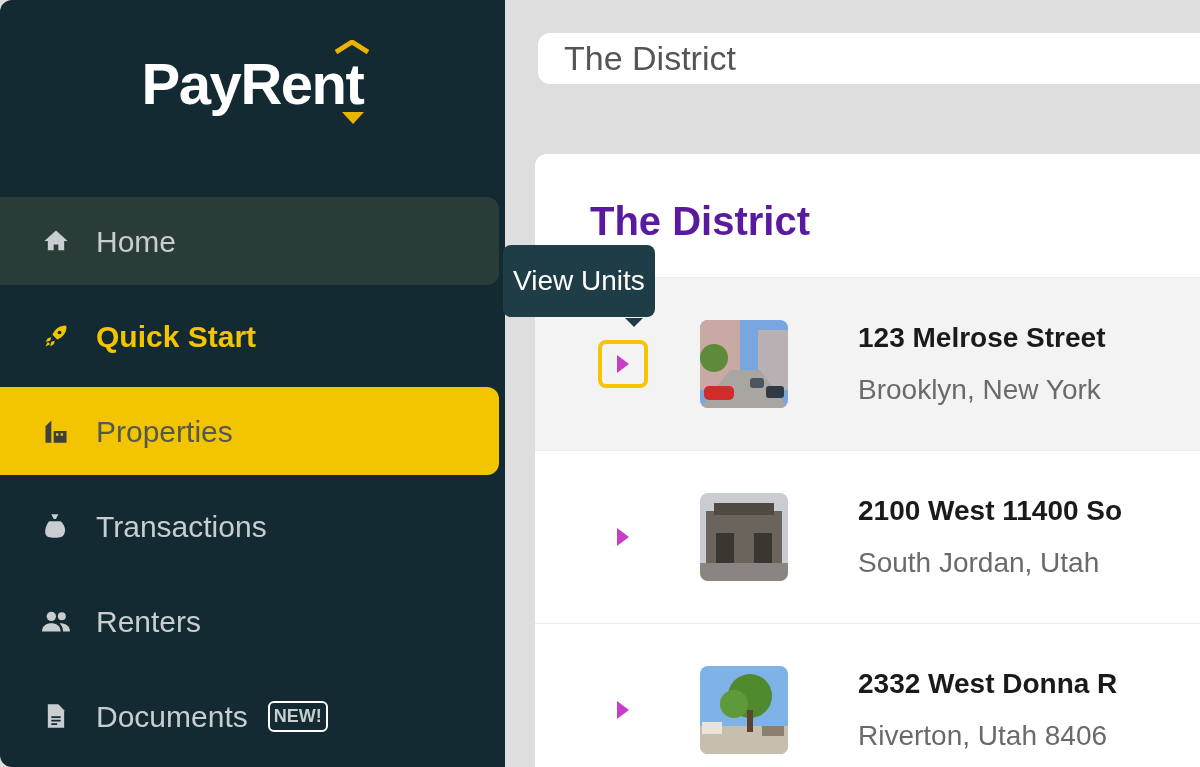 Image resolution: width=1200 pixels, height=767 pixels. I want to click on property-address: 123 Melrose Street, so click(982, 338).